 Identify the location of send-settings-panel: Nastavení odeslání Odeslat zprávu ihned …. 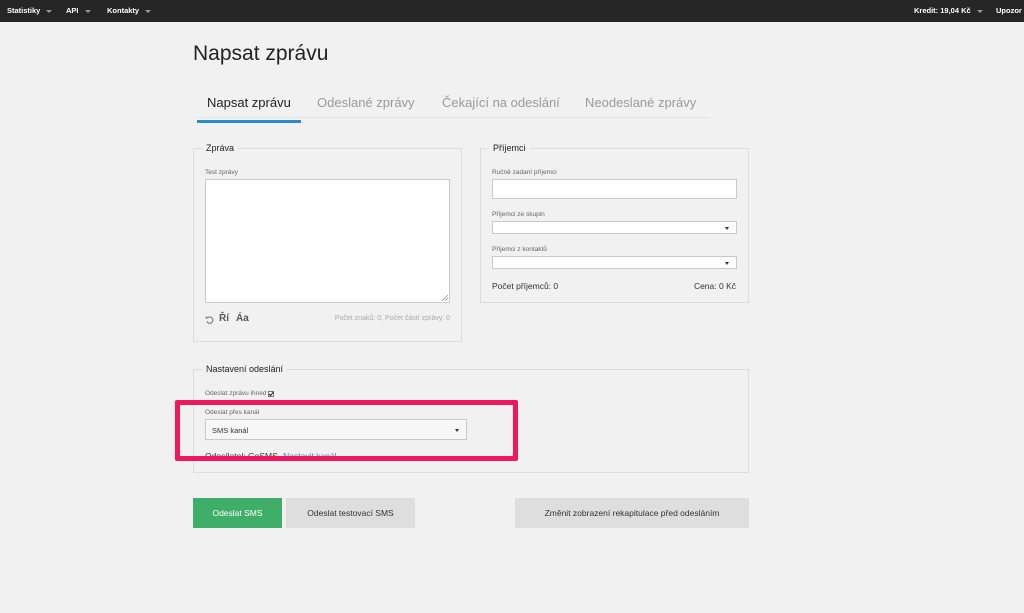
(471, 418).